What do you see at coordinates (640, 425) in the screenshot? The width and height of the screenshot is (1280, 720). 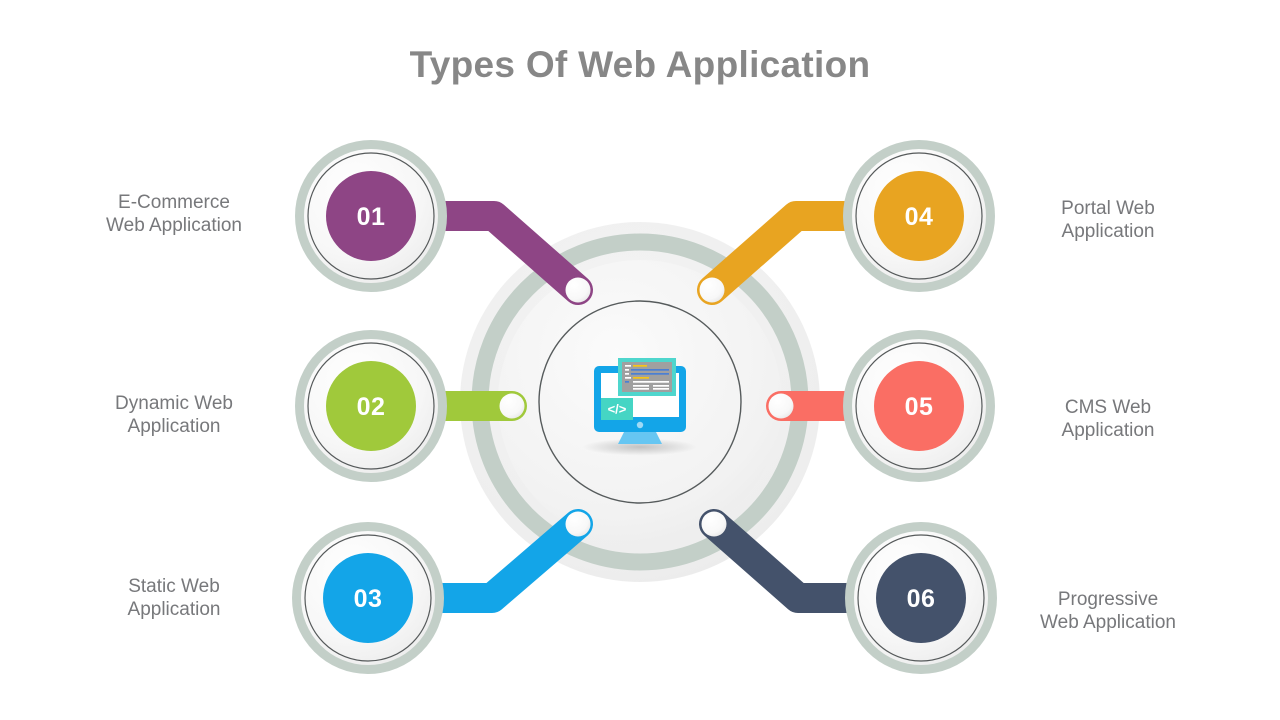 I see `monitor-power-dot` at bounding box center [640, 425].